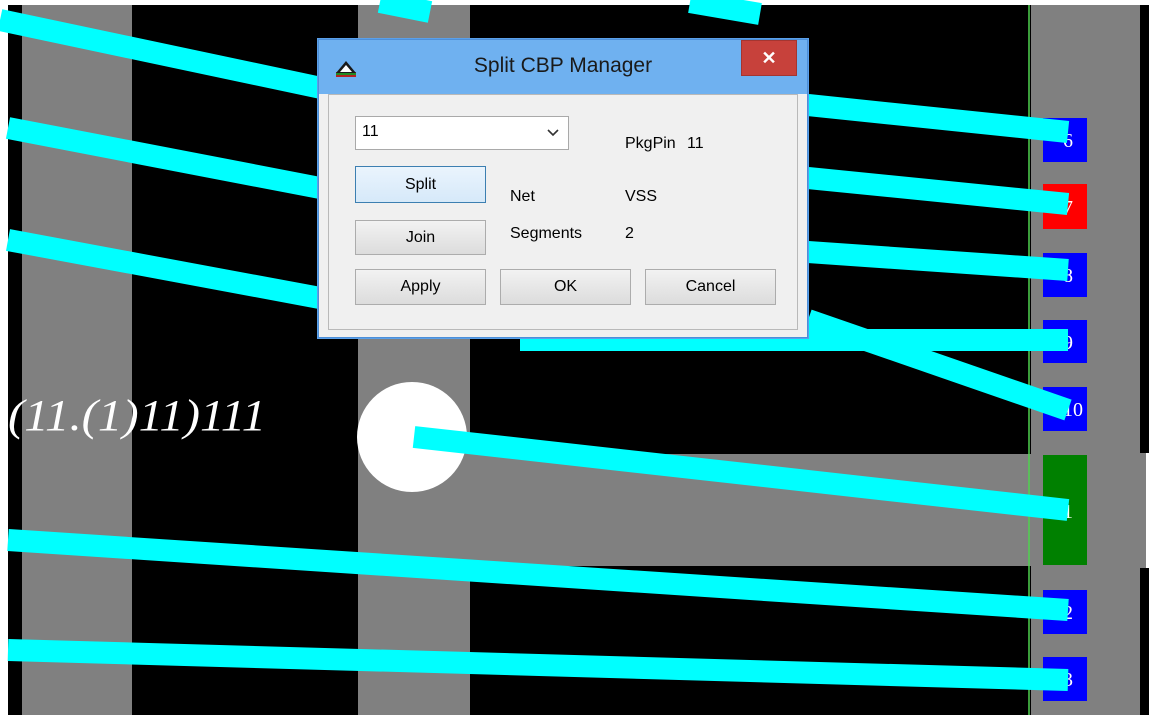 The width and height of the screenshot is (1149, 715). Describe the element at coordinates (462, 133) in the screenshot. I see `pin-select-combobox: 11` at that location.